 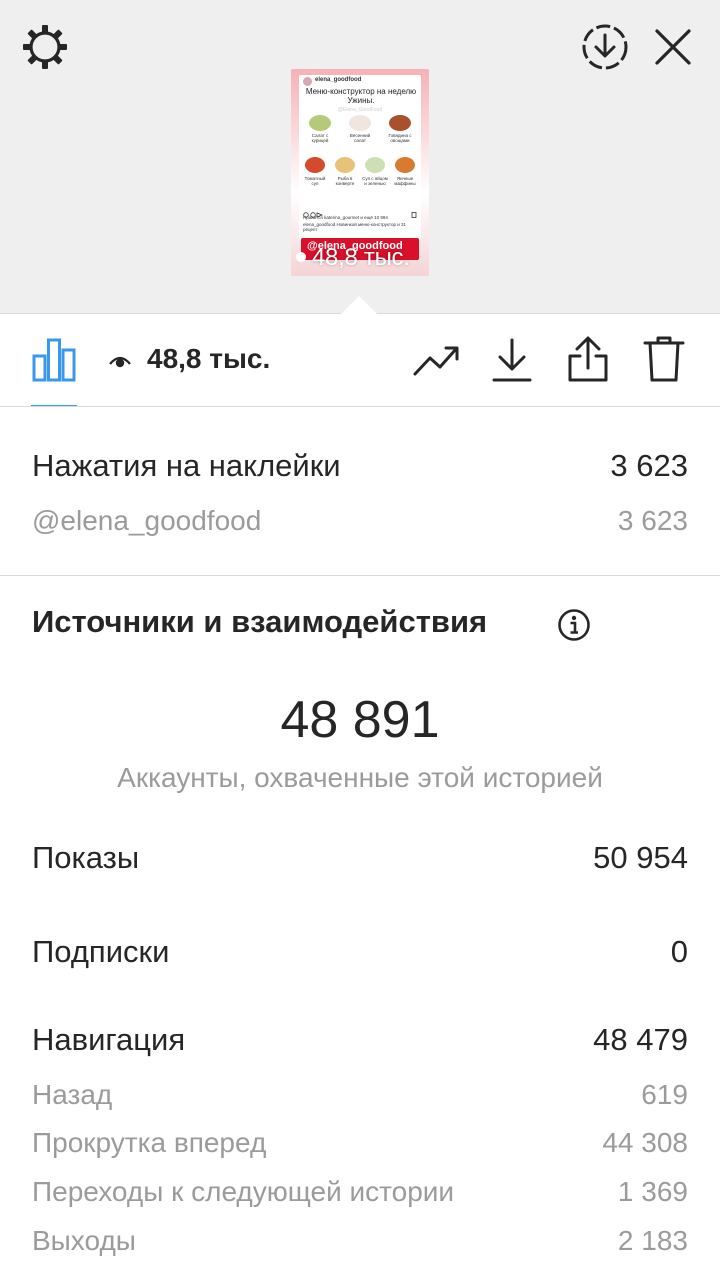 I want to click on reach-value: 48 891, so click(x=360, y=720).